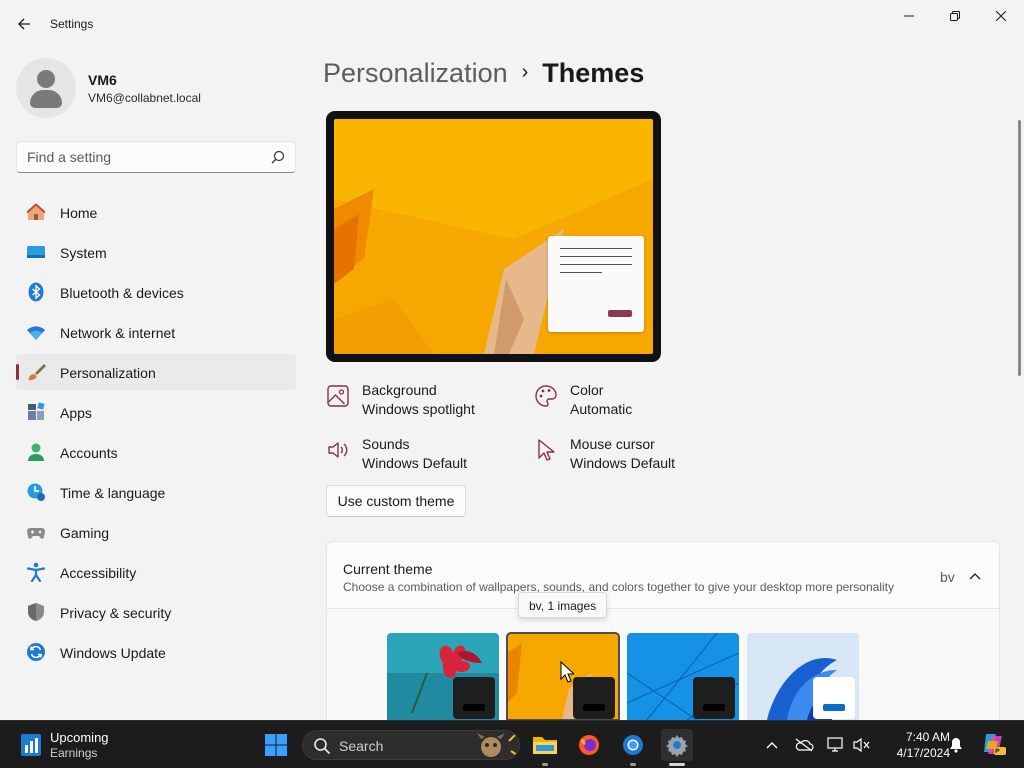 Image resolution: width=1024 pixels, height=768 pixels. I want to click on sidebar-item-label: Accounts, so click(89, 453).